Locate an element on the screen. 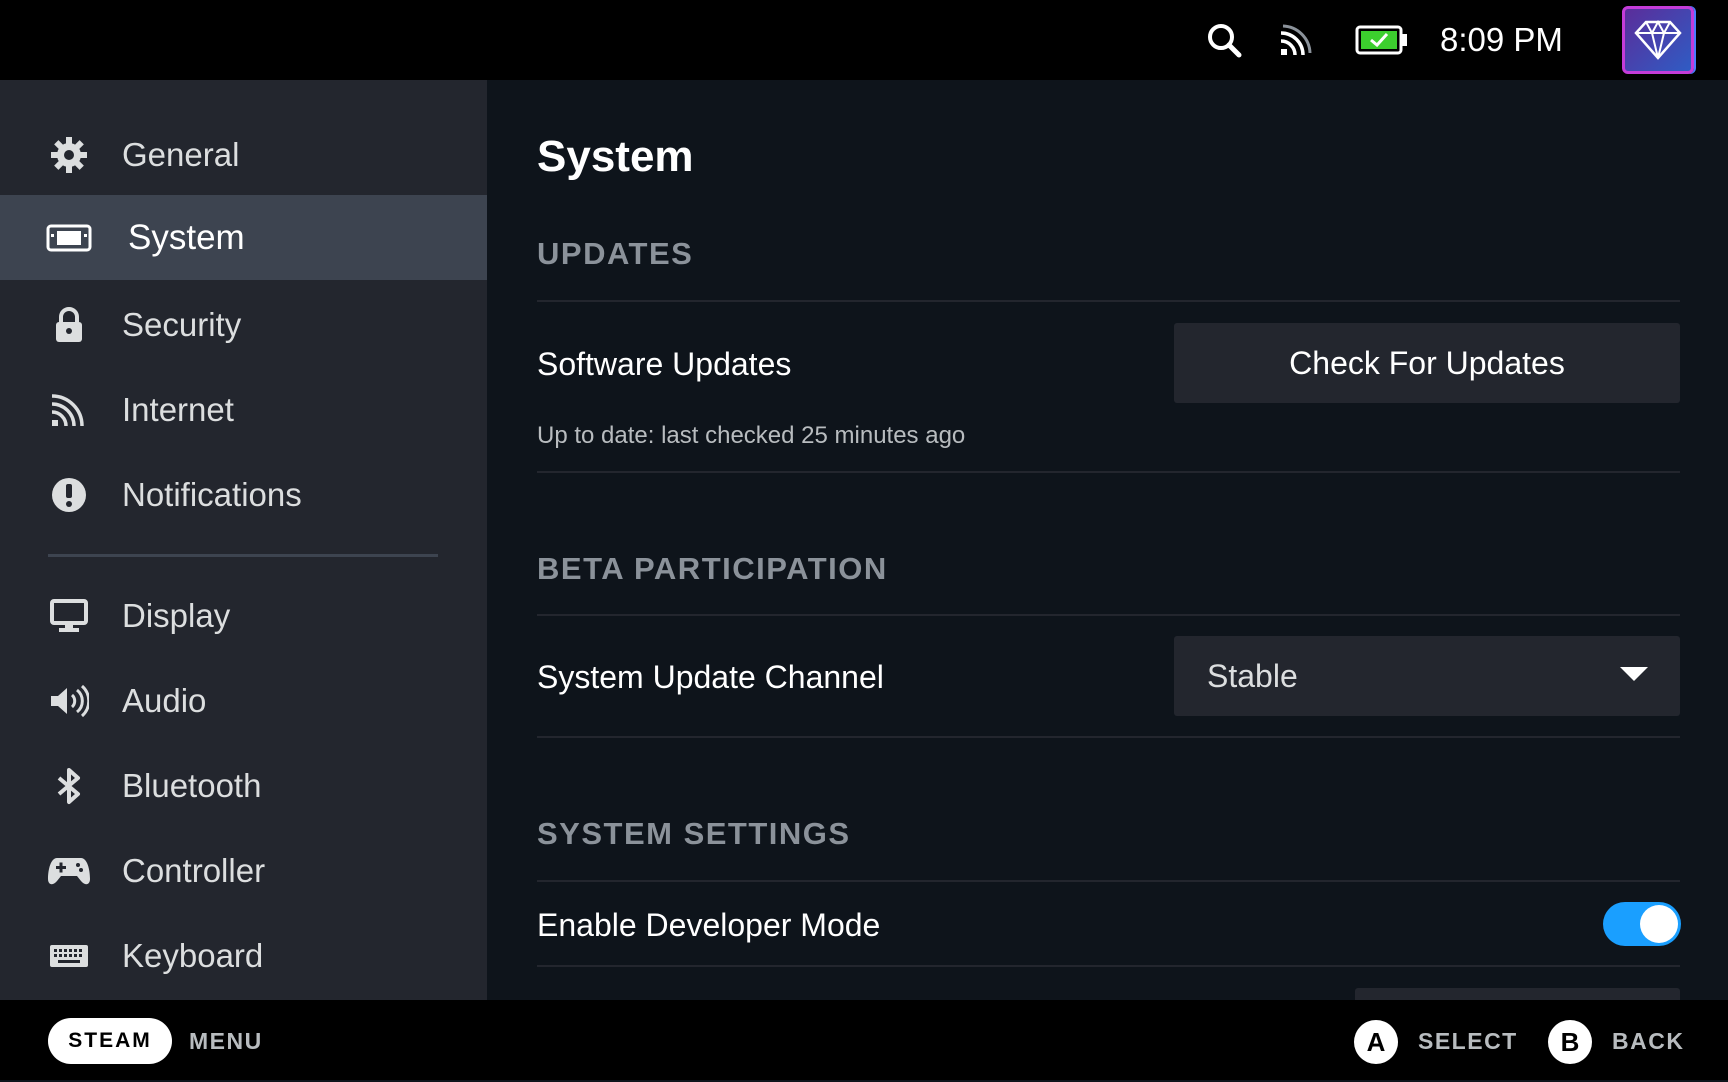 The width and height of the screenshot is (1728, 1082). sidebar-item-label: Display is located at coordinates (176, 615).